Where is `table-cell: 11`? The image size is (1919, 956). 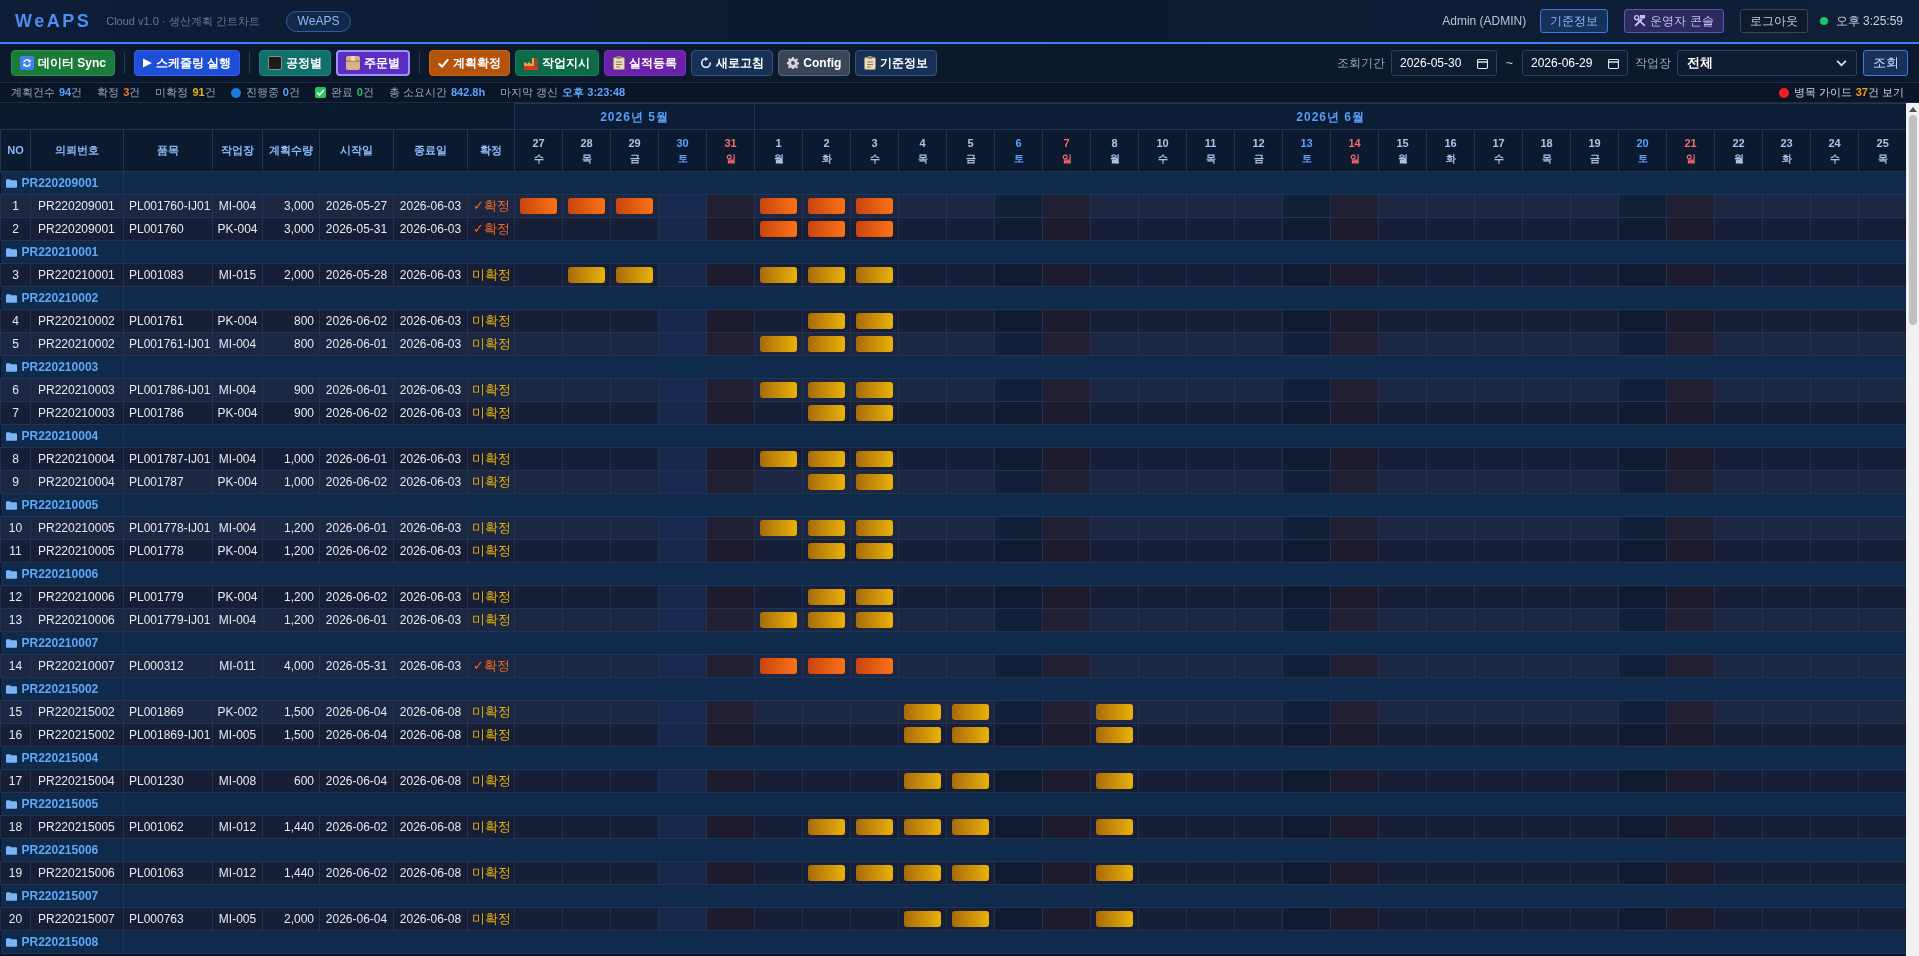 table-cell: 11 is located at coordinates (15, 551).